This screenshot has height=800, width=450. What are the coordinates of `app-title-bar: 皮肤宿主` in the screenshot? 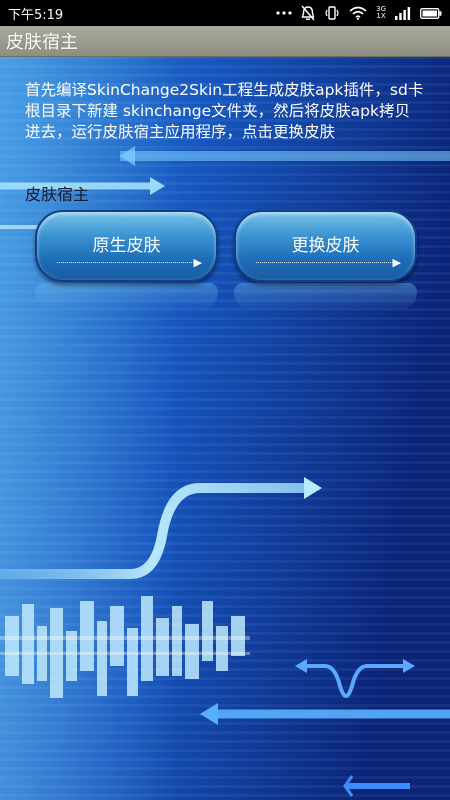 It's located at (225, 41).